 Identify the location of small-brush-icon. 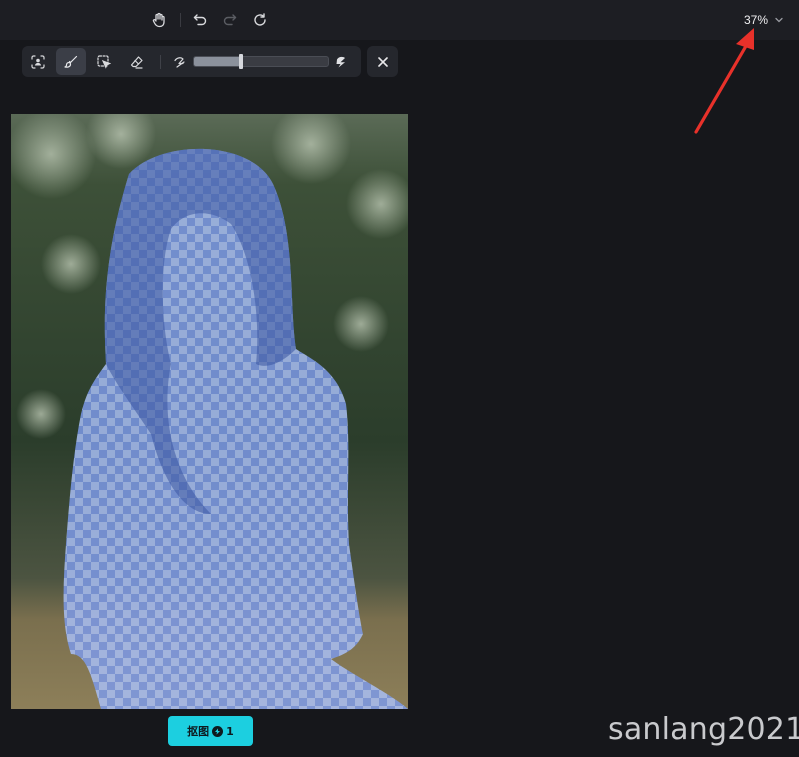
(180, 61).